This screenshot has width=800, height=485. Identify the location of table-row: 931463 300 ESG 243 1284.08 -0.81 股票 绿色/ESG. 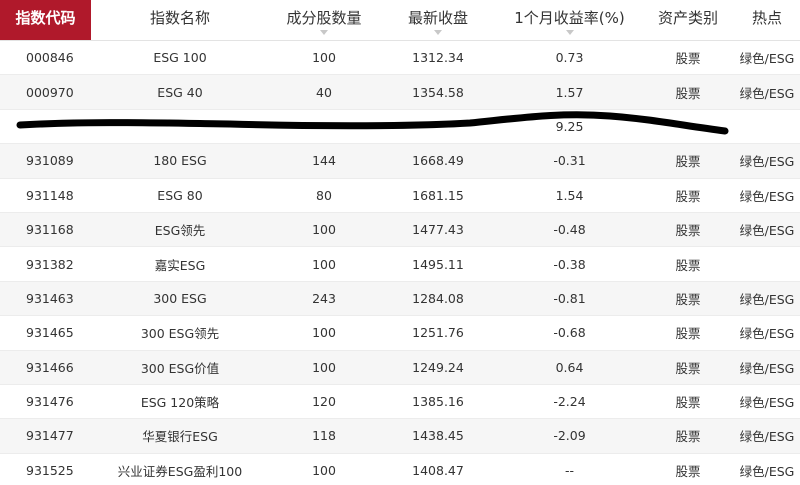
(400, 299).